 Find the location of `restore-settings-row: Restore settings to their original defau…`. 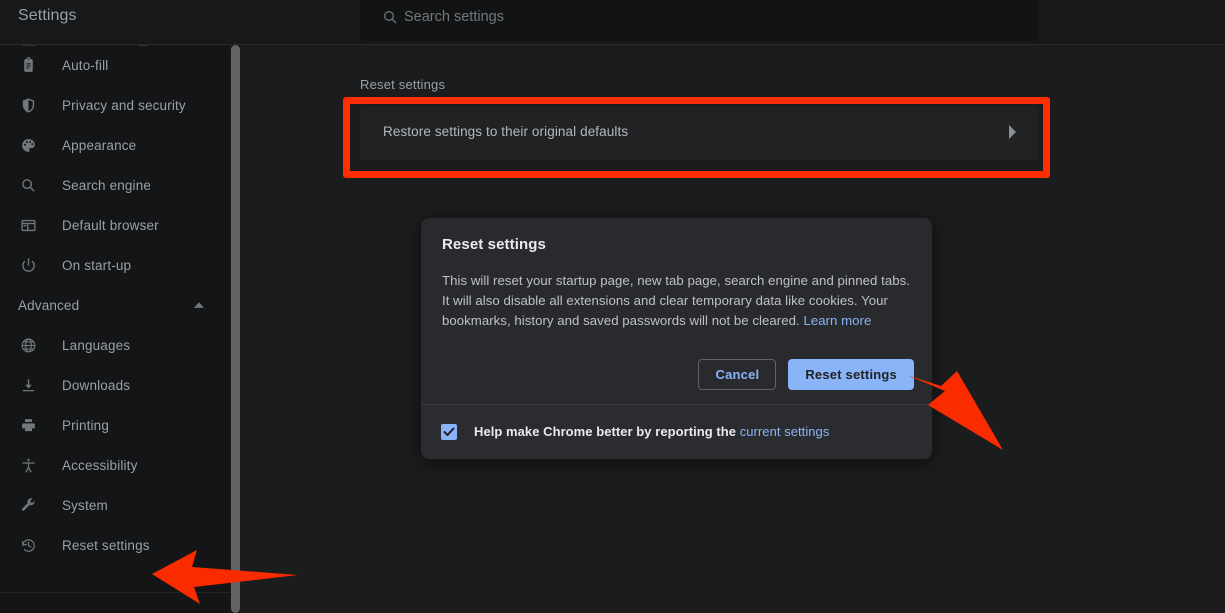

restore-settings-row: Restore settings to their original defau… is located at coordinates (699, 133).